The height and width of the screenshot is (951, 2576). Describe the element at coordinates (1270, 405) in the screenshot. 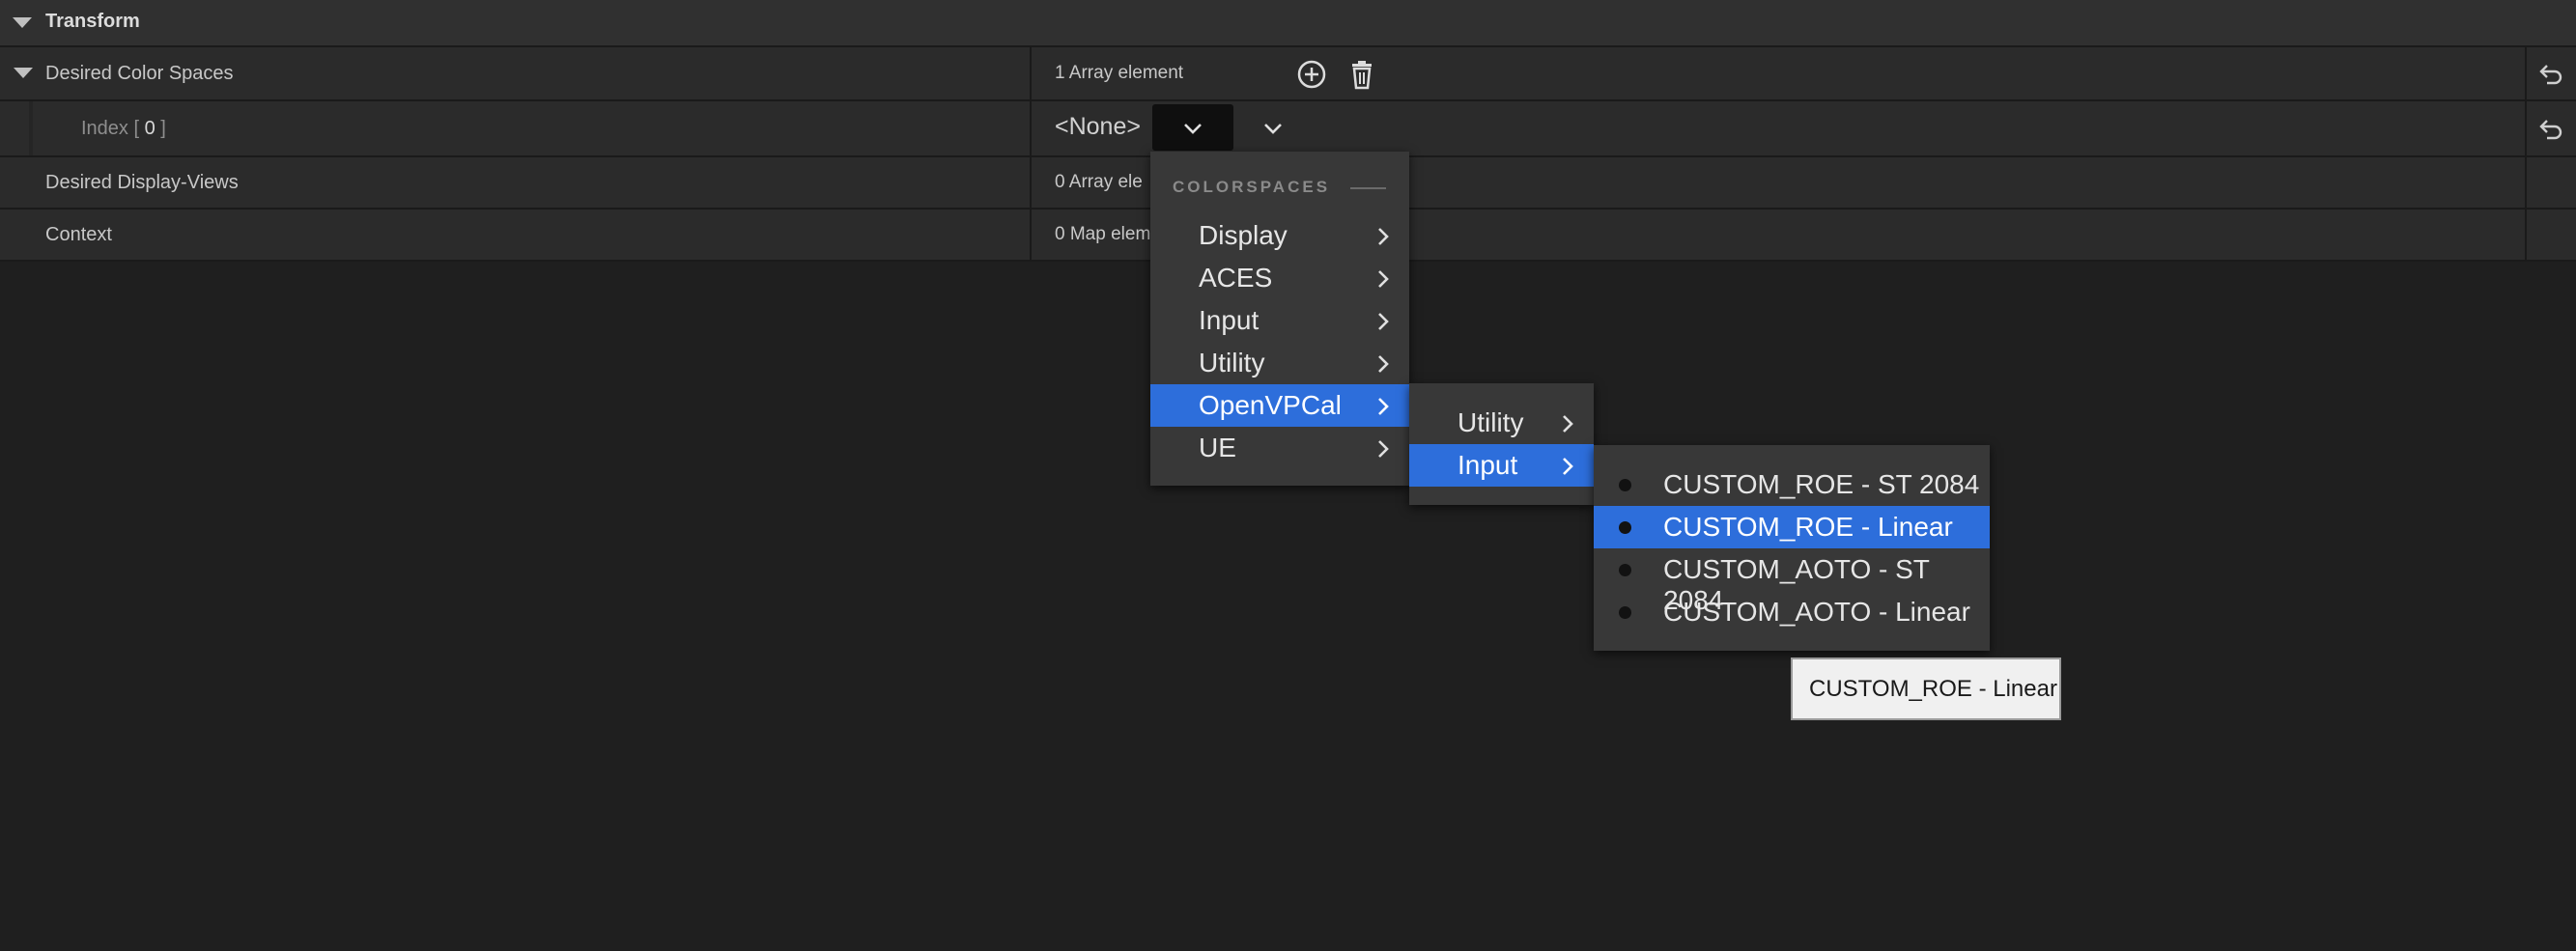

I see `menu-item-label: OpenVPCal` at that location.